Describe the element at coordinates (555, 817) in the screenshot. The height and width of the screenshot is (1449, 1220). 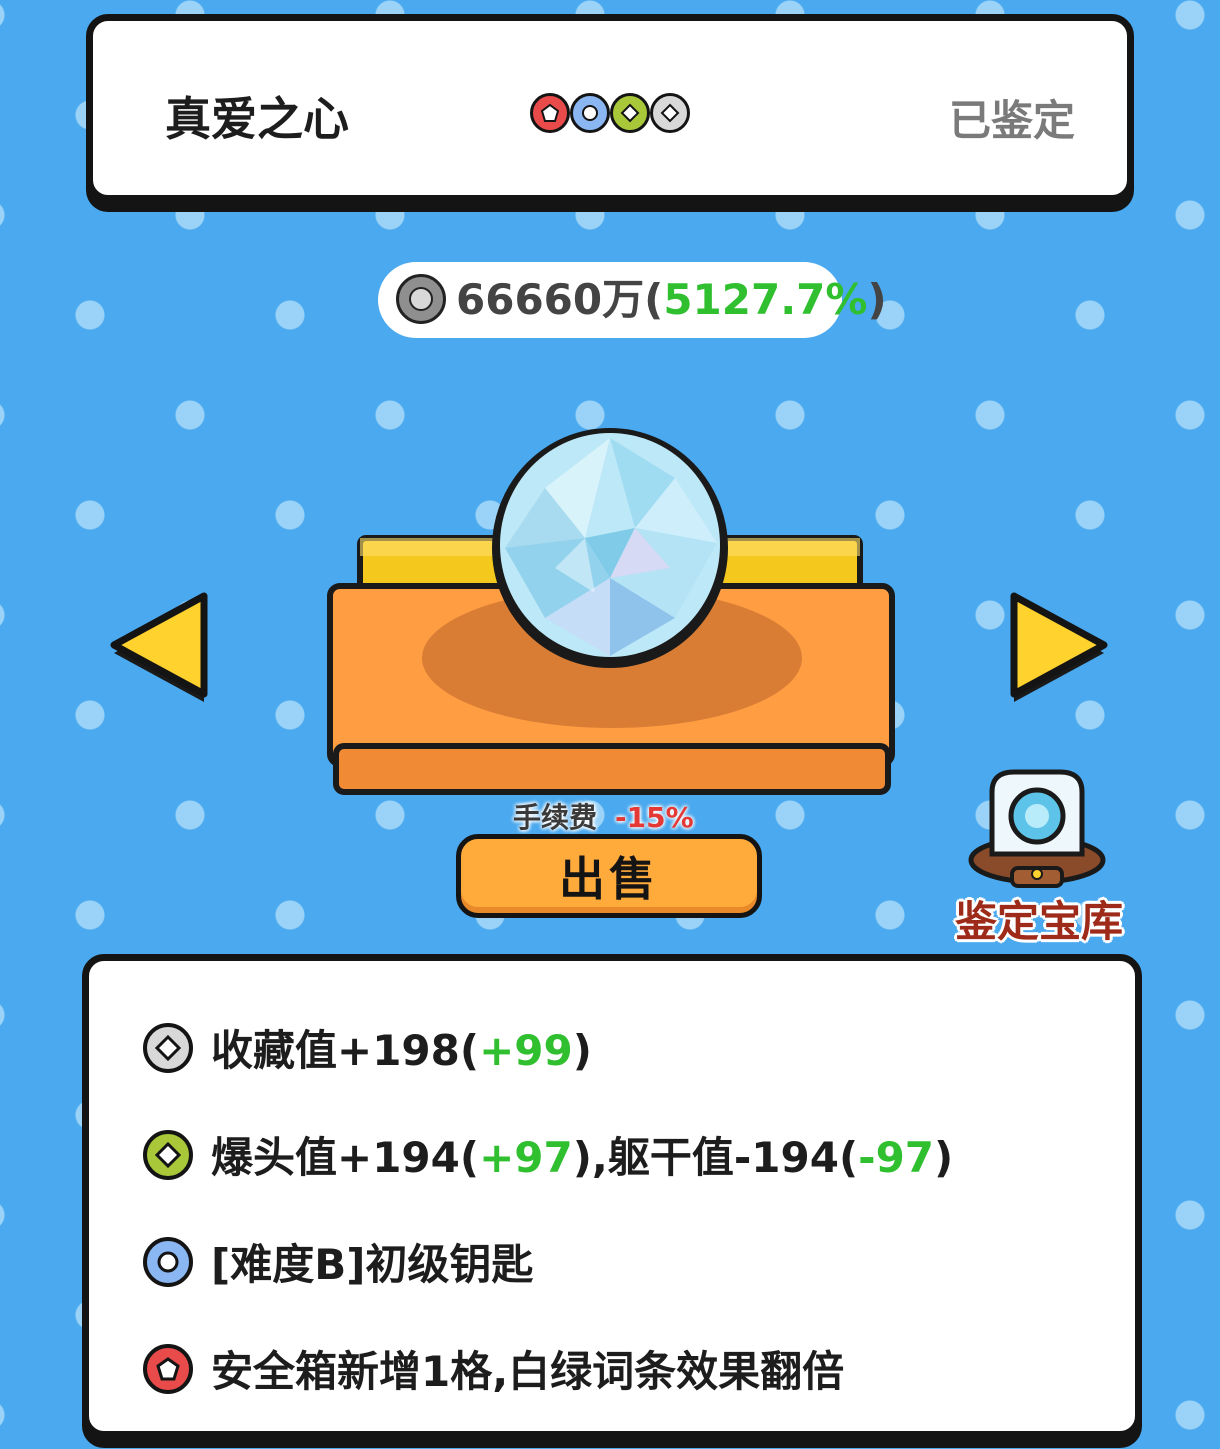
I see `fee-label: 手续费` at that location.